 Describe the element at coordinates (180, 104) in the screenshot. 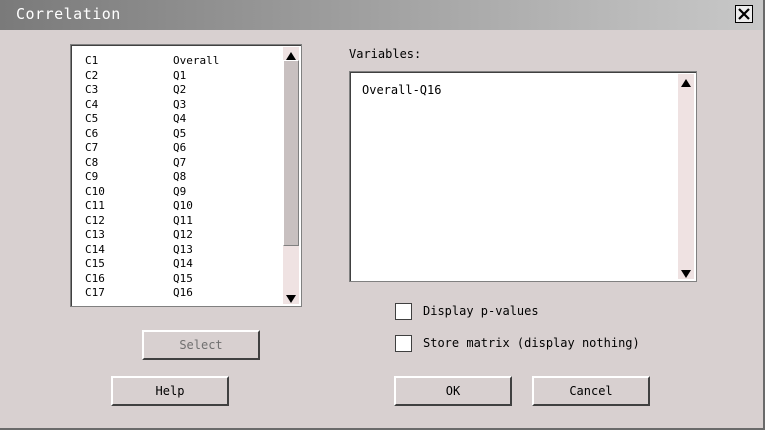

I see `column-name: Q3` at that location.